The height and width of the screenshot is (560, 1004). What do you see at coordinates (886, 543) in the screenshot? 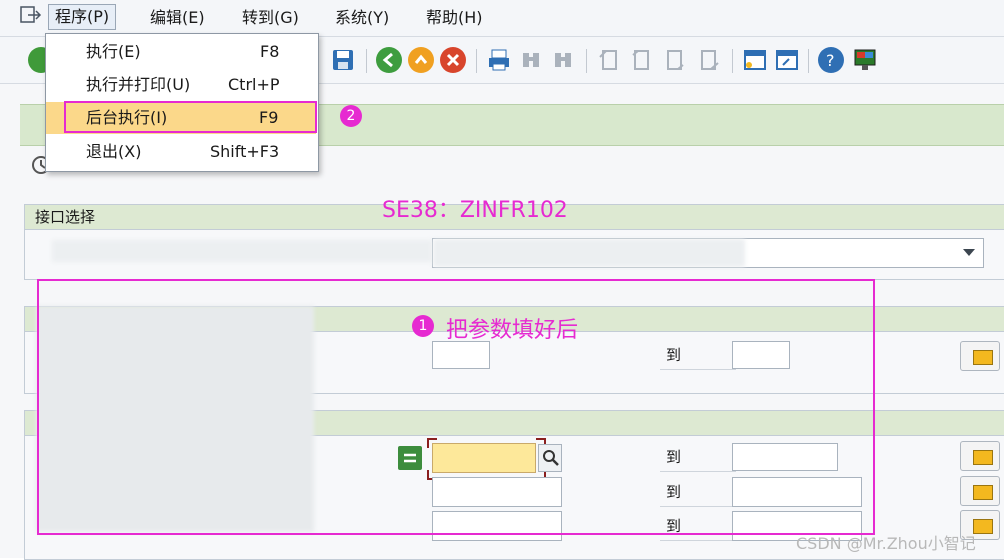
I see `watermark: CSDN @Mr.Zhou小智记` at bounding box center [886, 543].